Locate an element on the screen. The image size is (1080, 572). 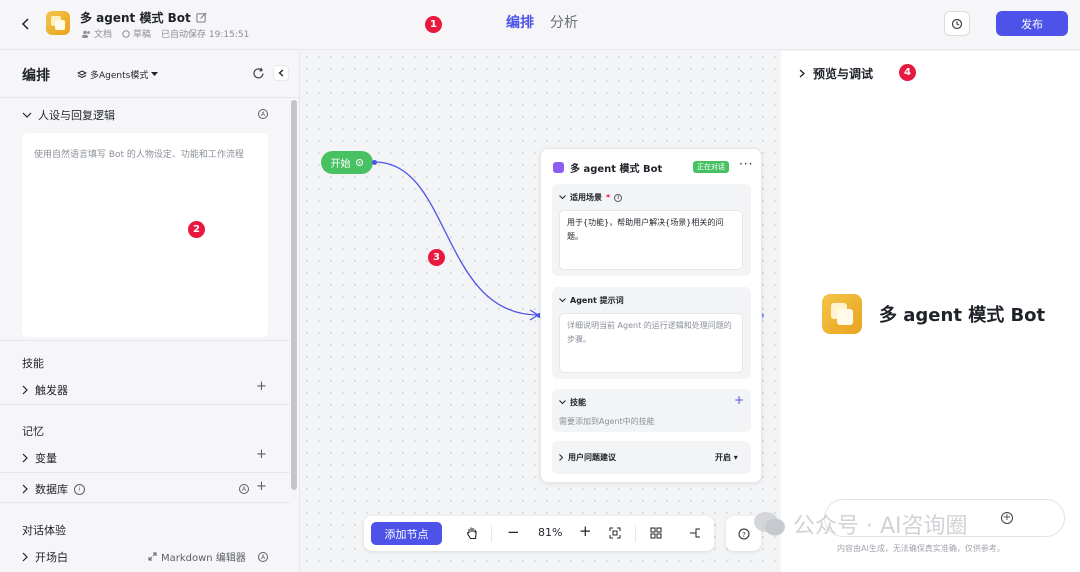
zoom-level: 81% is located at coordinates (550, 532).